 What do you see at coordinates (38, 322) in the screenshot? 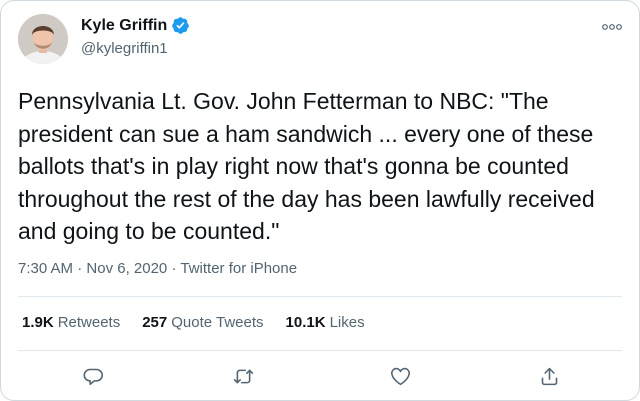
I see `retweets-count: 1.9K` at bounding box center [38, 322].